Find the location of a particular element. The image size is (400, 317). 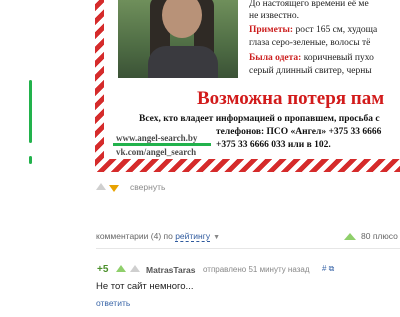

poster-info-line-2: телефонов: ПСО «Ангел» +375 33 6666 is located at coordinates (299, 132).